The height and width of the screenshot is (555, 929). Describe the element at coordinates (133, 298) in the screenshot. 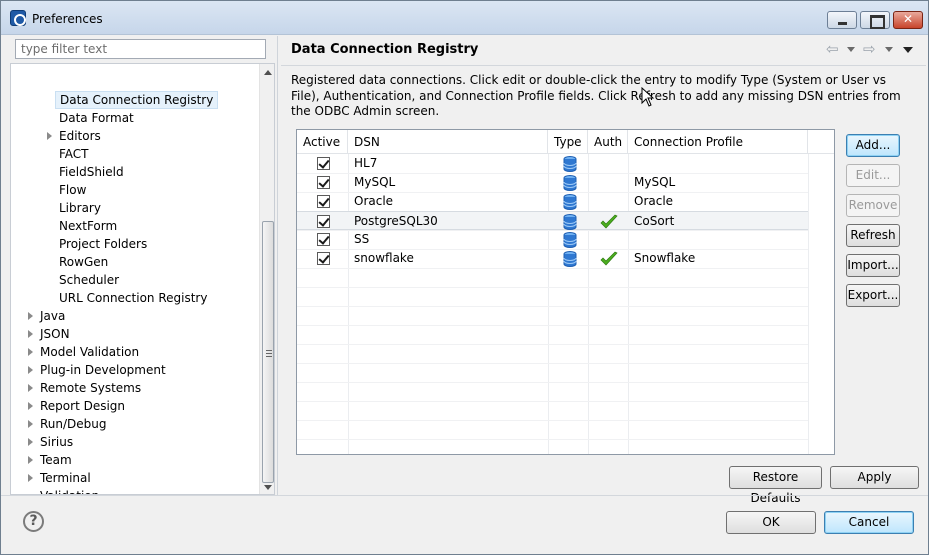

I see `tree-item: URL Connection Registry` at that location.